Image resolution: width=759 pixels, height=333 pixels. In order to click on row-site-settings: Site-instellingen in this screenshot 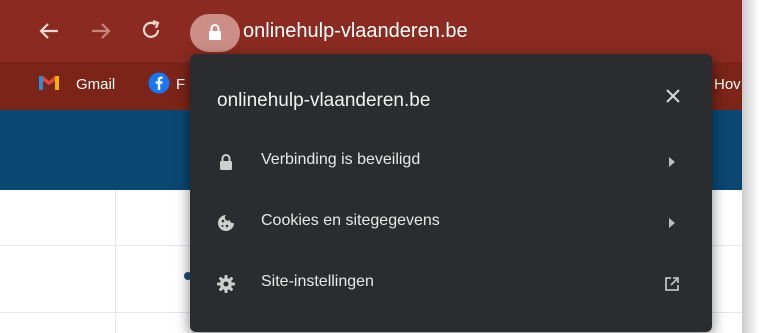, I will do `click(451, 284)`.